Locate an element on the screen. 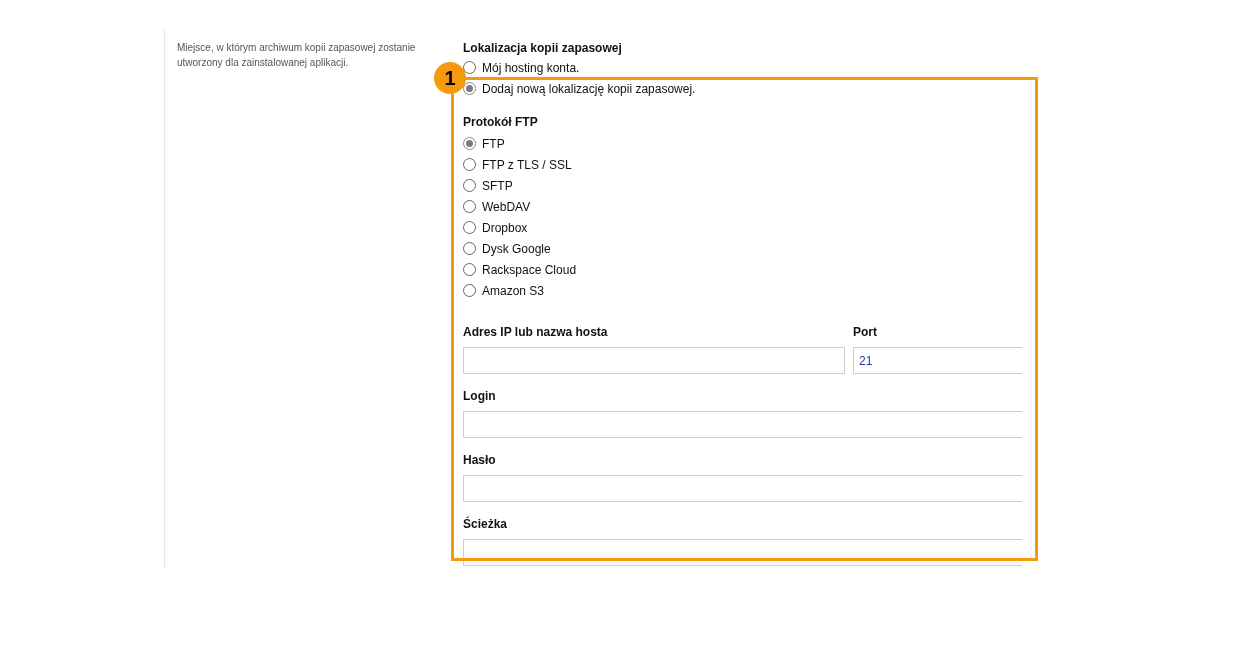 This screenshot has width=1244, height=668. radio-label: Amazon S3 is located at coordinates (513, 291).